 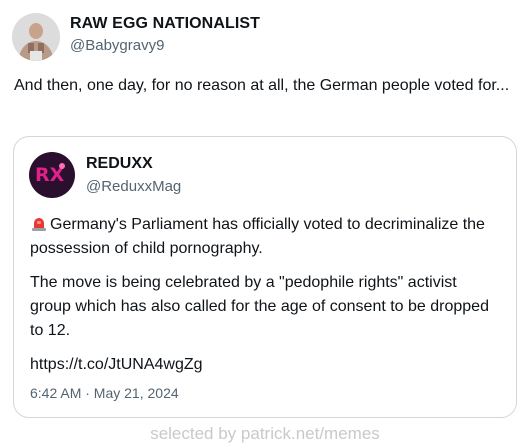 I want to click on user-avatar, so click(x=36, y=37).